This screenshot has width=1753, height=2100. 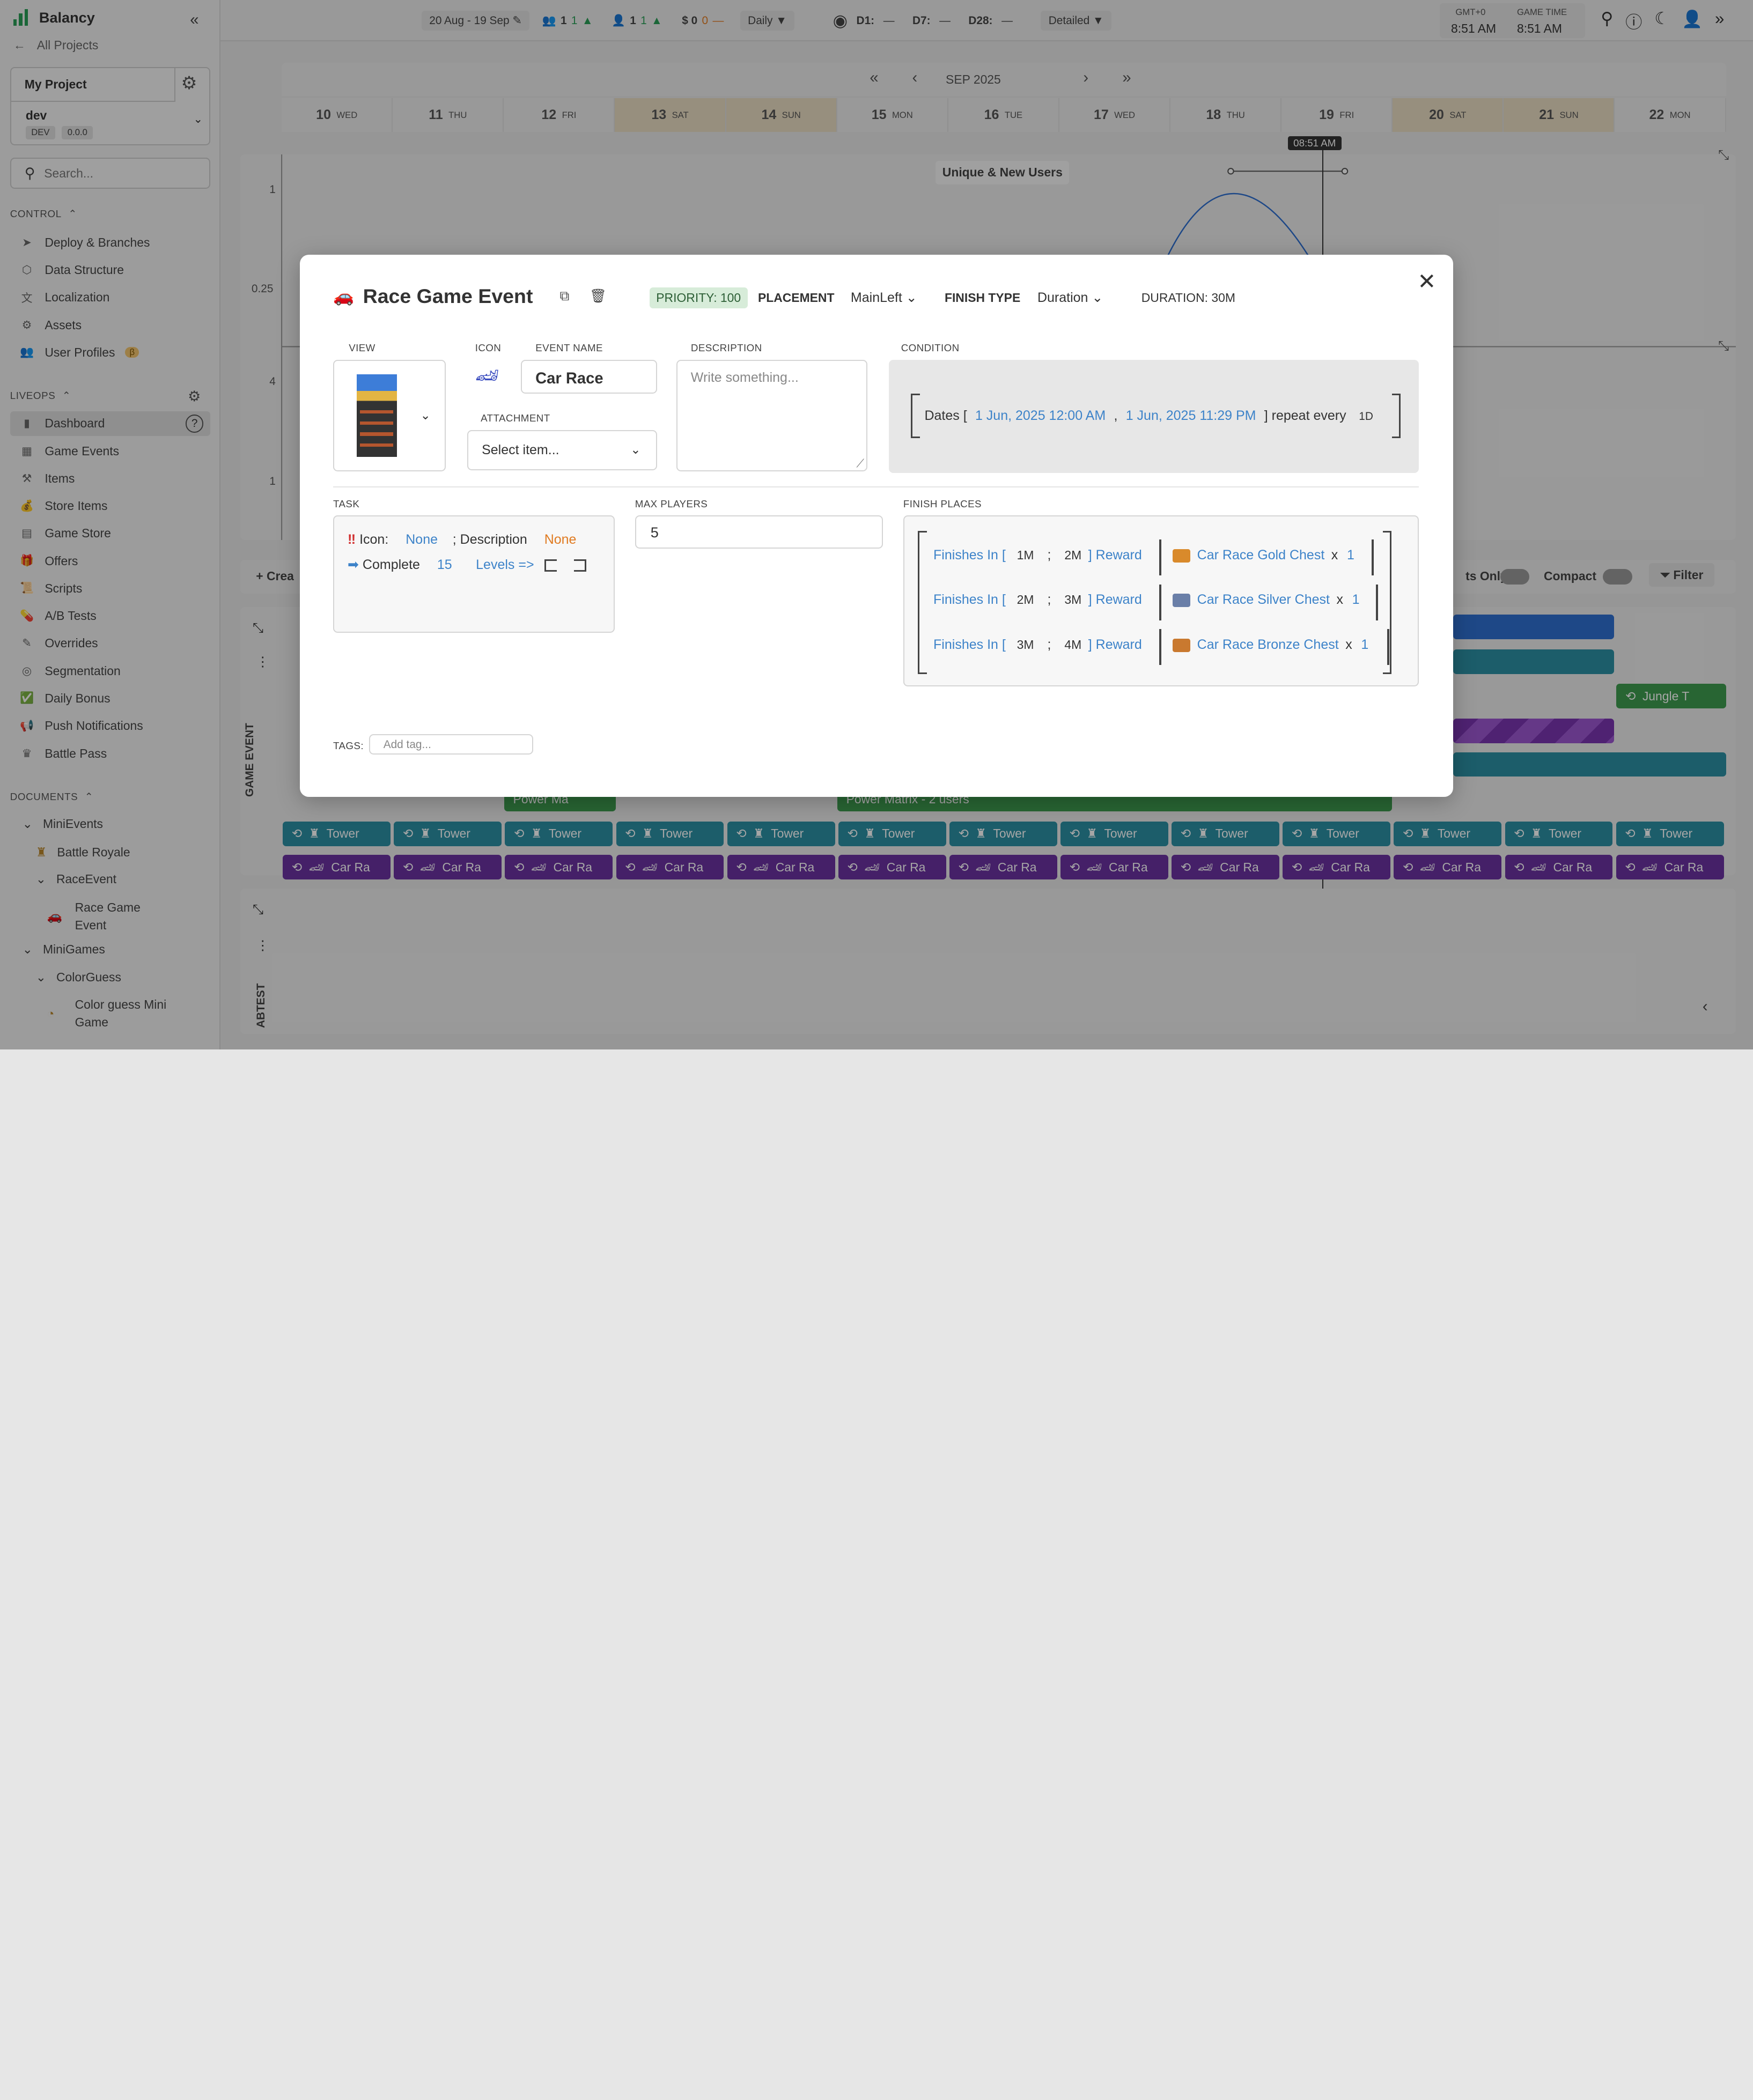 I want to click on icon-label: ICON, so click(x=488, y=347).